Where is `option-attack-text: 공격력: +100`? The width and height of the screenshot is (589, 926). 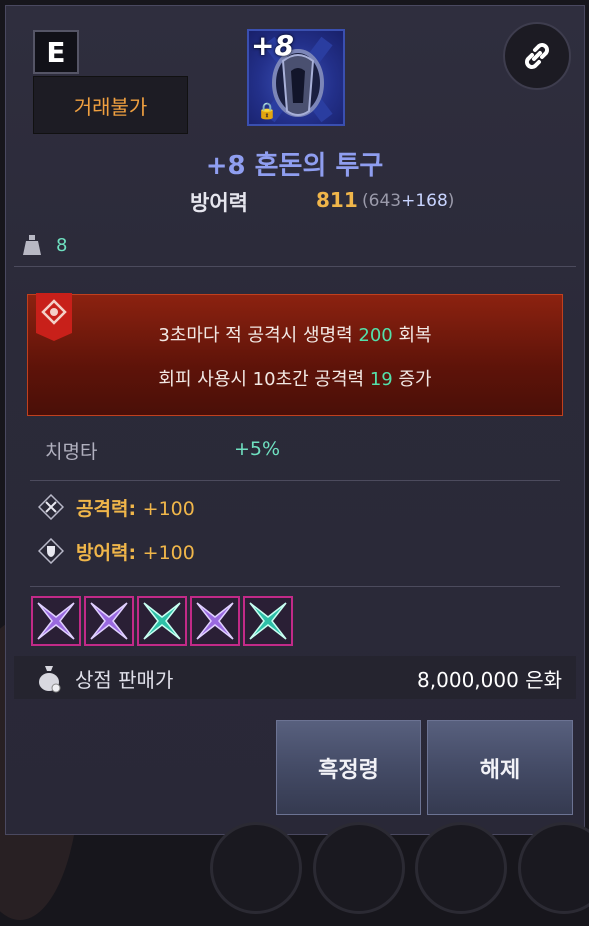 option-attack-text: 공격력: +100 is located at coordinates (135, 507).